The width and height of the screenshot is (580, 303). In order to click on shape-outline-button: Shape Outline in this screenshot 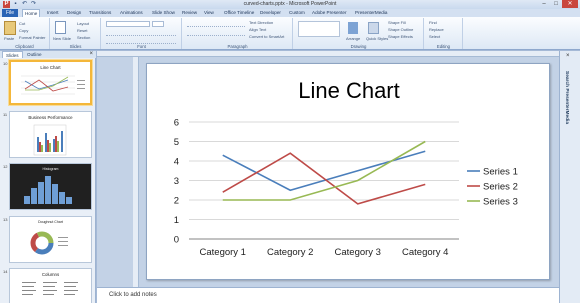, I will do `click(400, 29)`.